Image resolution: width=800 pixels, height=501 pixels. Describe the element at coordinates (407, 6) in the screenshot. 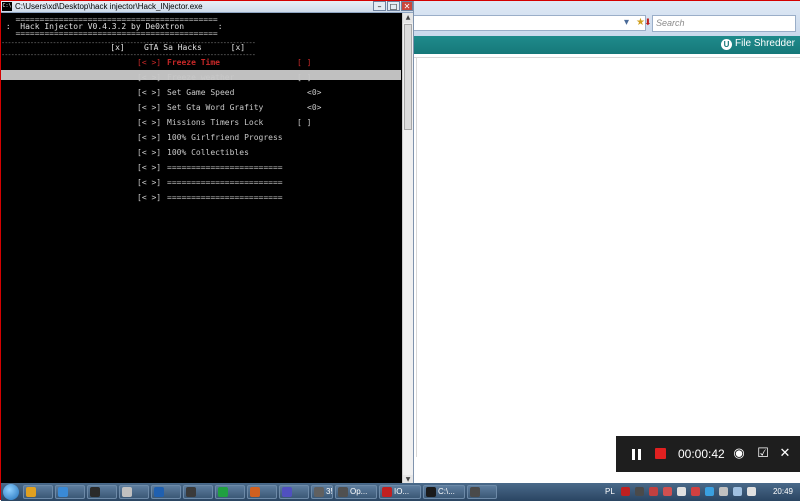

I see `close-button: ✕` at that location.